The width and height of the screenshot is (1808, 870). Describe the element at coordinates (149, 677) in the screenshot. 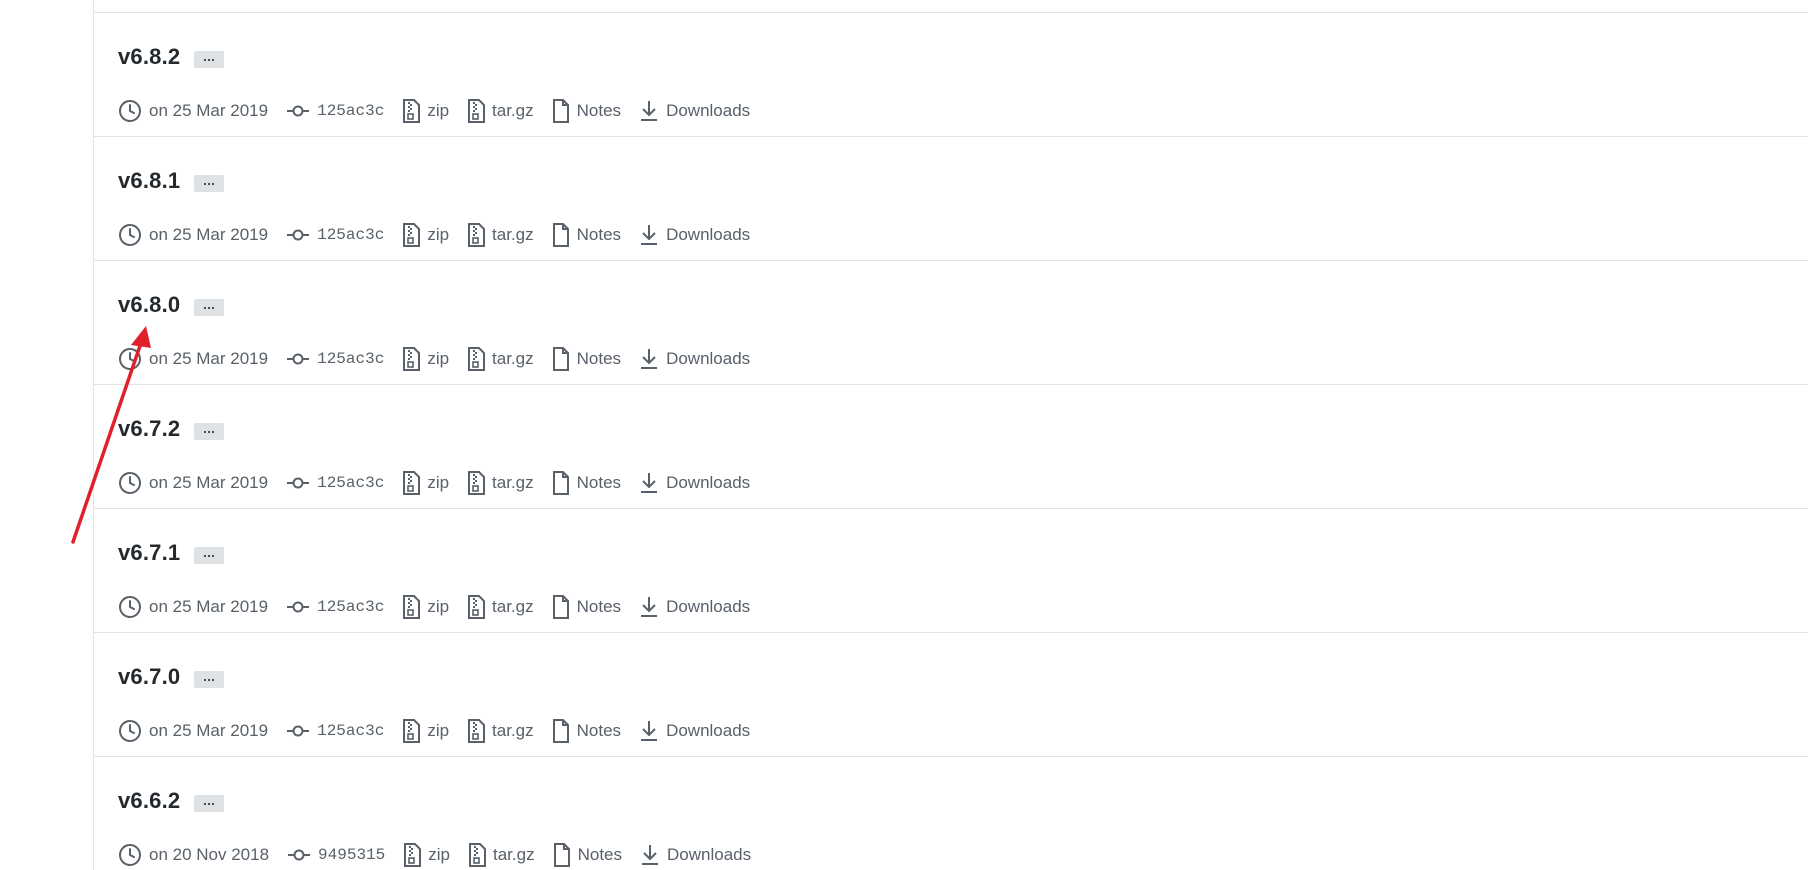

I see `tag-name-link: v6.7.0` at that location.